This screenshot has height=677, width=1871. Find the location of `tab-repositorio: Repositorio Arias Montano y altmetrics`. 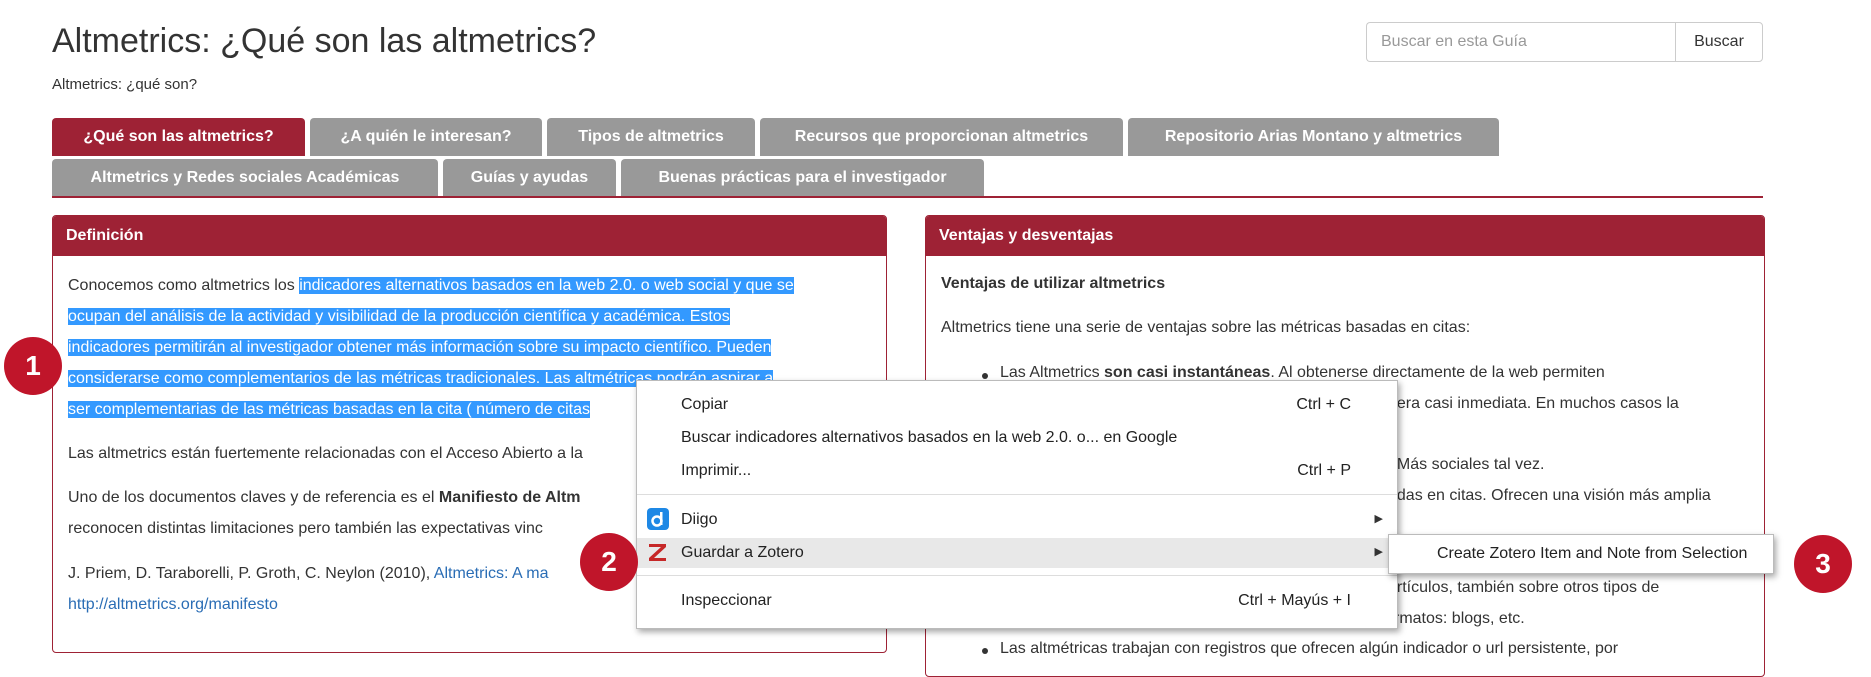

tab-repositorio: Repositorio Arias Montano y altmetrics is located at coordinates (1313, 137).